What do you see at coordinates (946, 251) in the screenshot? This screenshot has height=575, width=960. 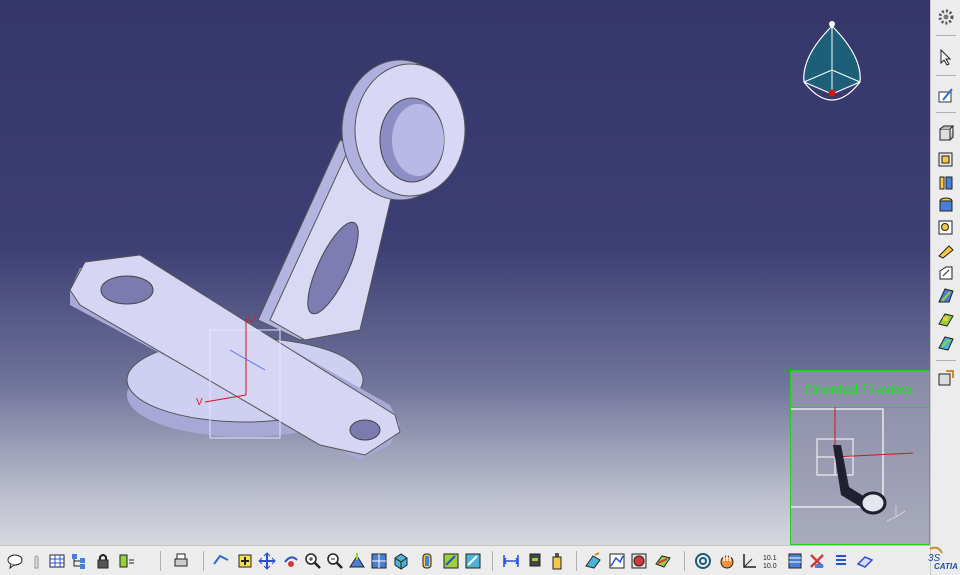 I see `fillet-icon` at bounding box center [946, 251].